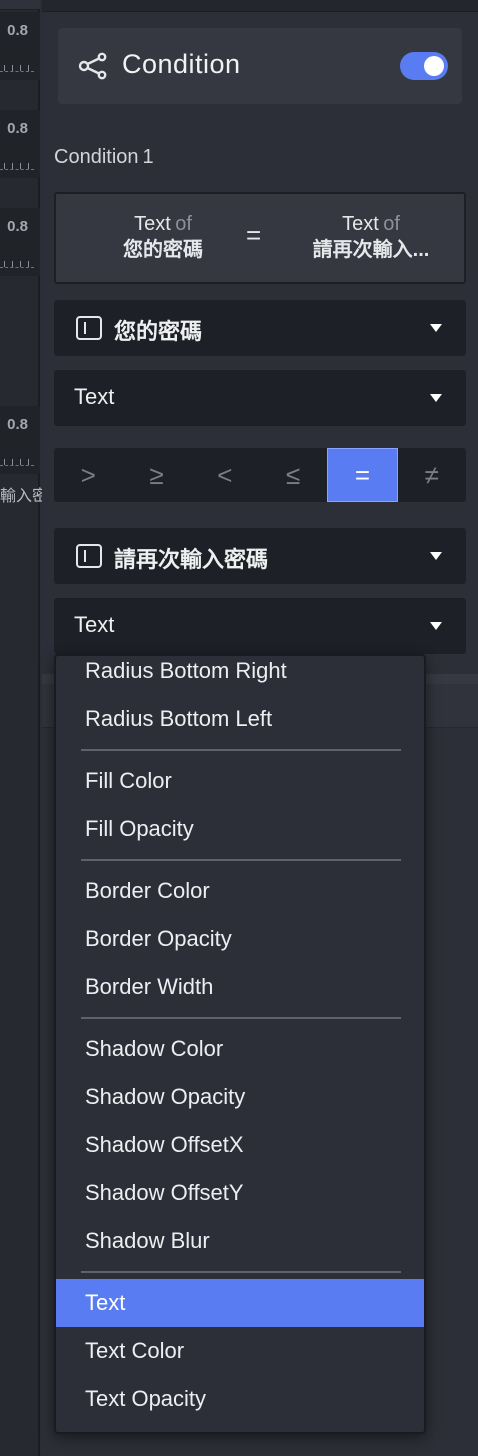 Image resolution: width=478 pixels, height=1456 pixels. What do you see at coordinates (260, 328) in the screenshot?
I see `left-element-dropdown: 您的密碼` at bounding box center [260, 328].